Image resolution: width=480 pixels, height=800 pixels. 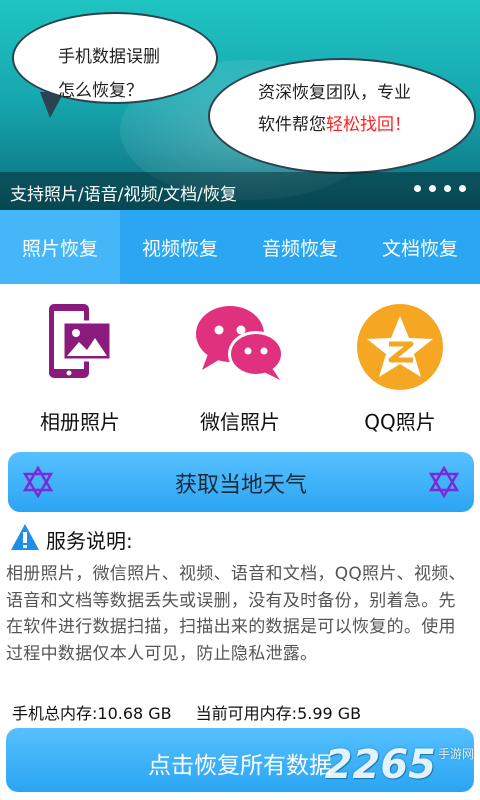 I want to click on get-weather-button: 获取当地天气, so click(x=241, y=482).